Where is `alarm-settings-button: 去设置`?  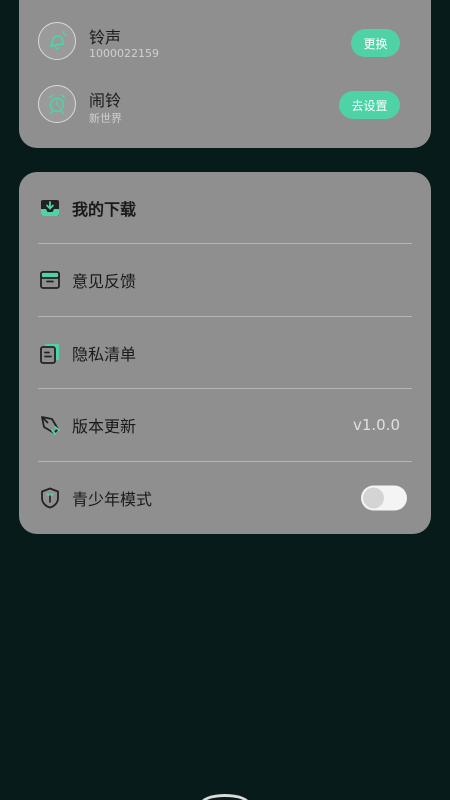 alarm-settings-button: 去设置 is located at coordinates (369, 105).